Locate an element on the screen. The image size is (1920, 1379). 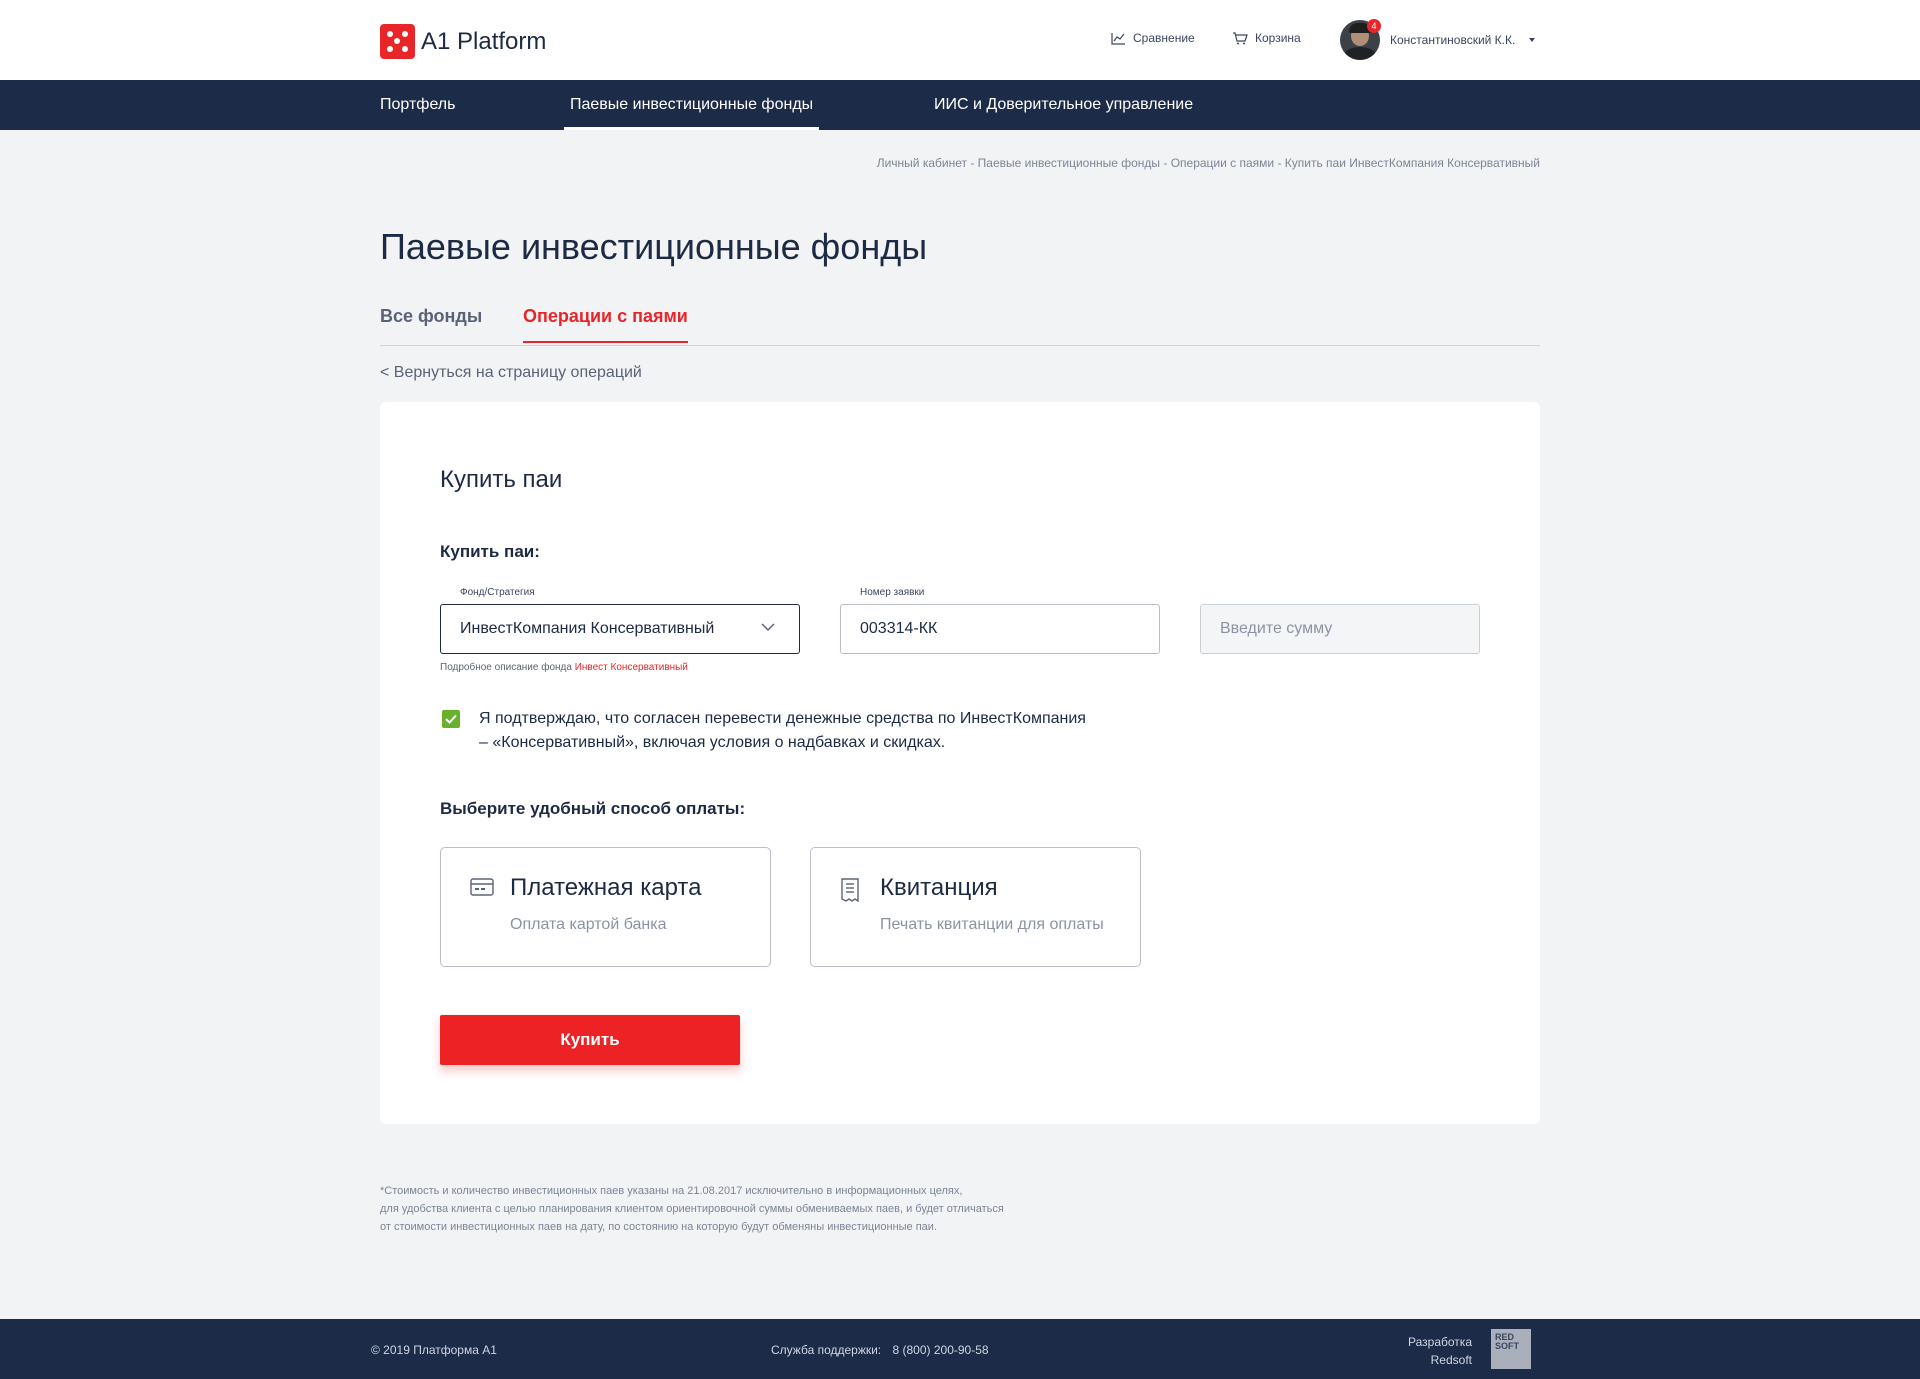
compare-link: Сравнение is located at coordinates (1153, 38).